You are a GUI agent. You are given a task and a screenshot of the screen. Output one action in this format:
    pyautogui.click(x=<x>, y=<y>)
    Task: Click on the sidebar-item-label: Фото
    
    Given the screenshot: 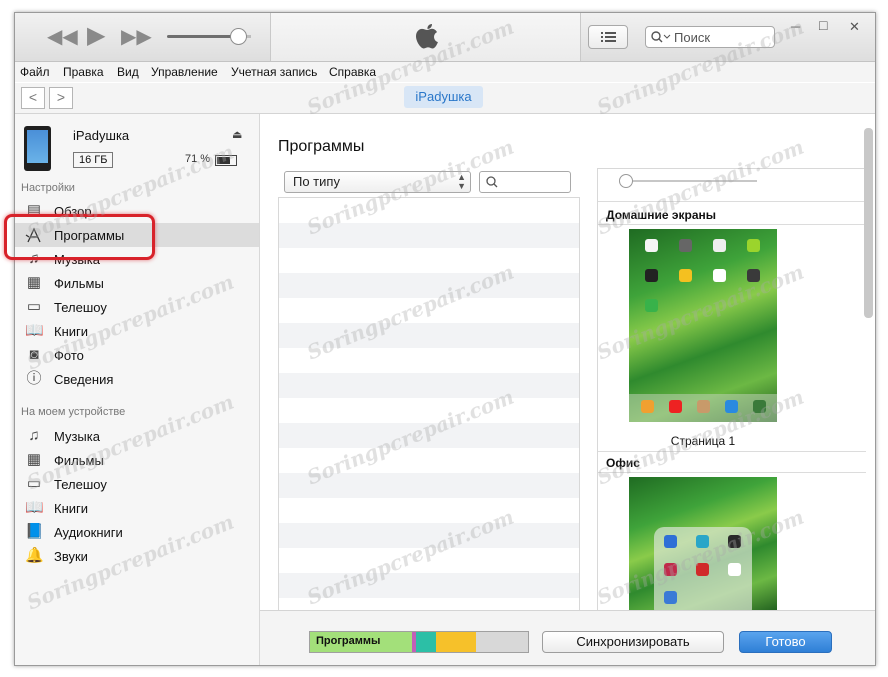 What is the action you would take?
    pyautogui.click(x=69, y=355)
    